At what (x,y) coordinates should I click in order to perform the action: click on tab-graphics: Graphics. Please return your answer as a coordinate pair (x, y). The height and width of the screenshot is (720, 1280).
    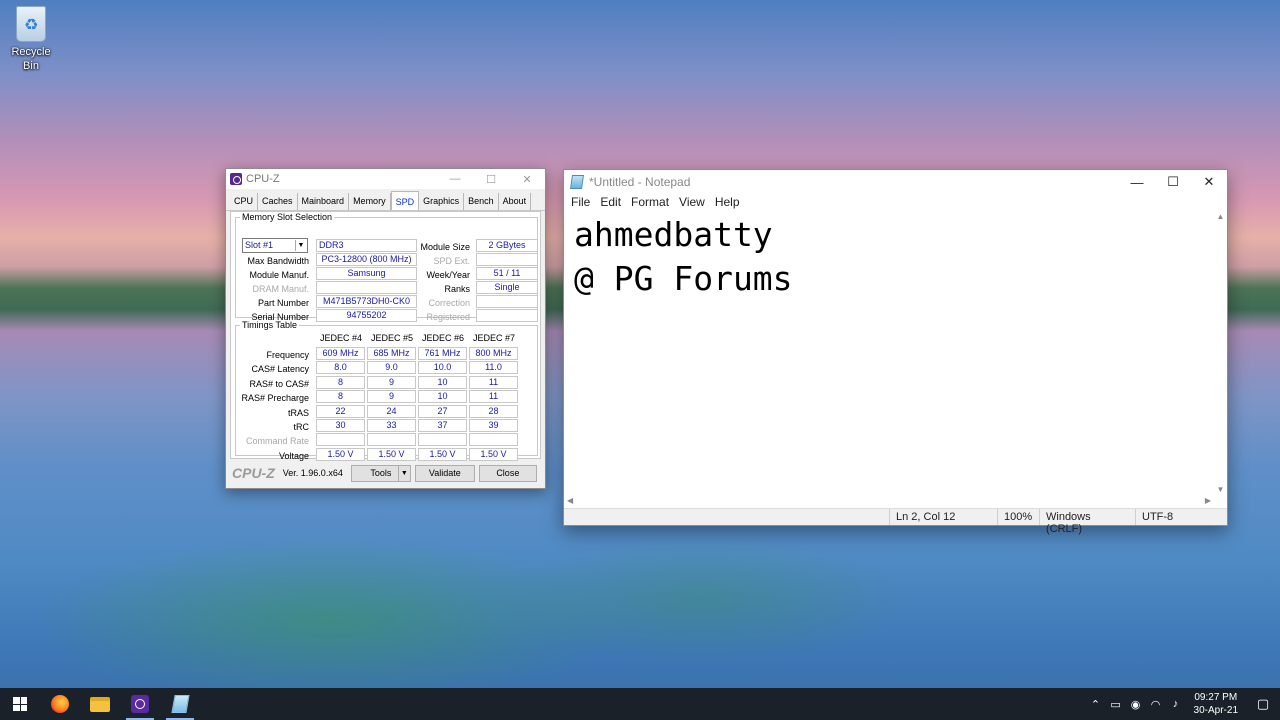
    Looking at the image, I should click on (442, 201).